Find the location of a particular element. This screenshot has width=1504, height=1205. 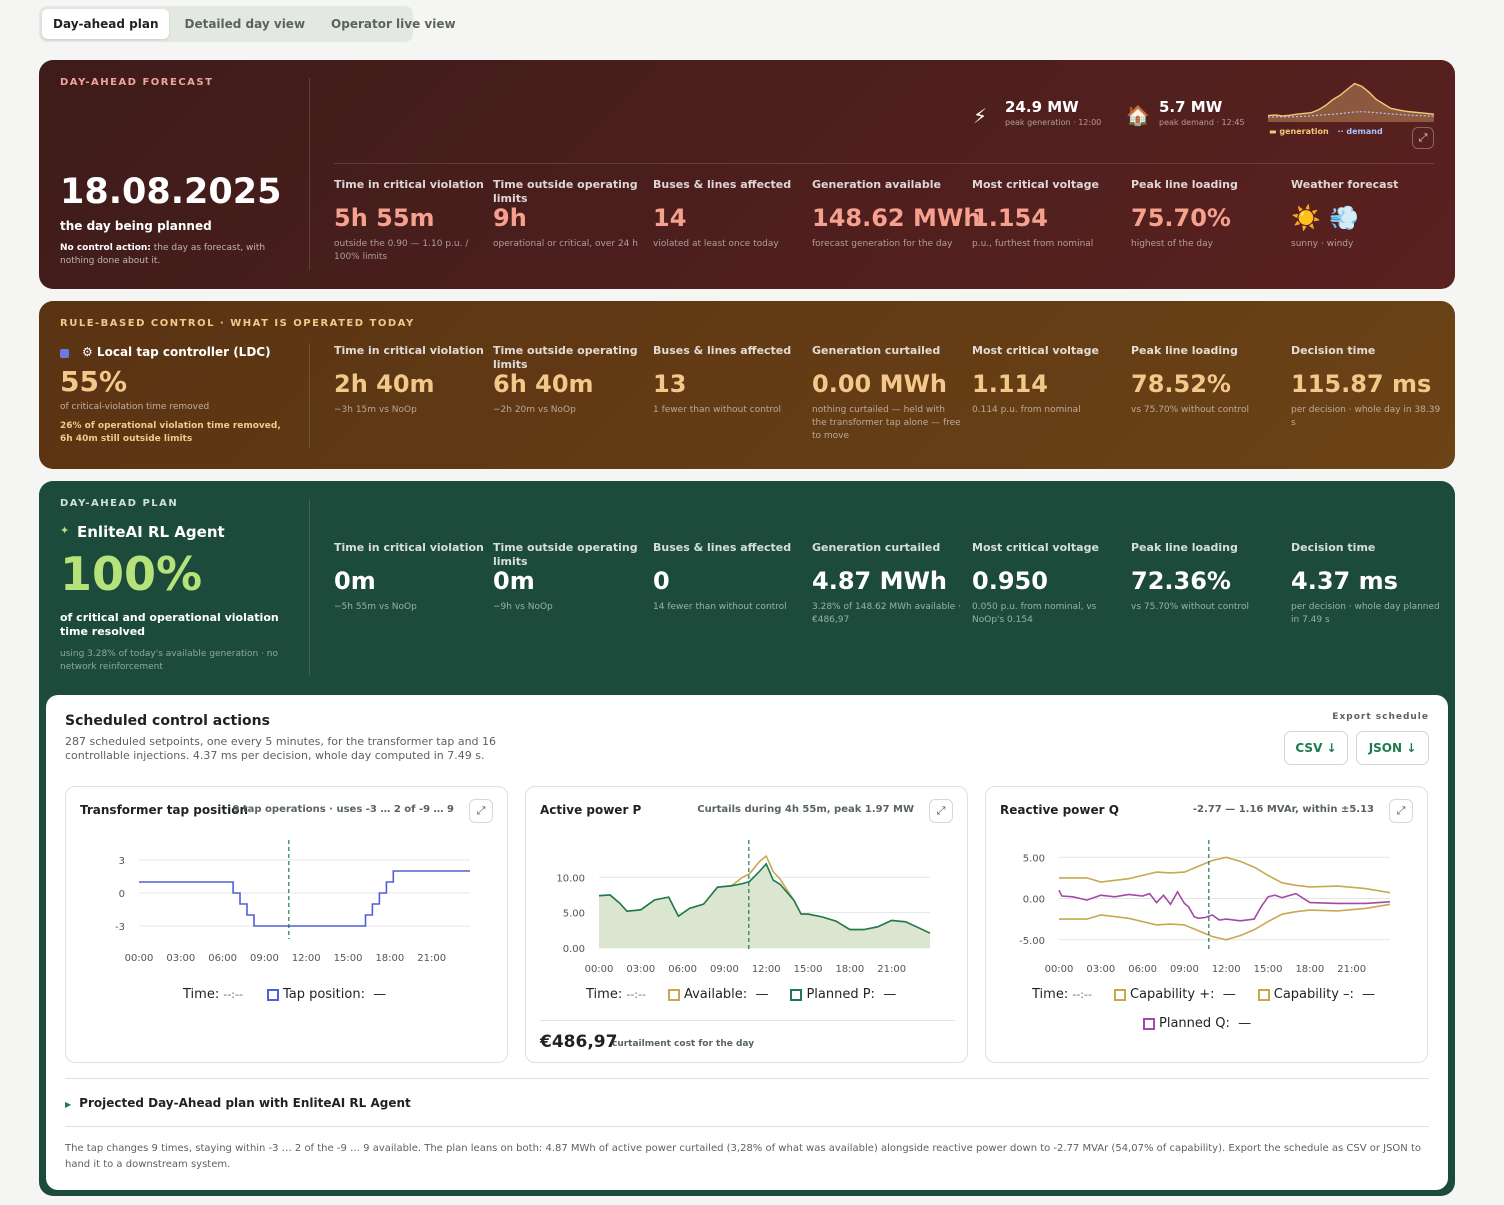

kpi-subtext: 0.050 p.u. from nominal, vs NoOp's 0.154 is located at coordinates (1034, 613).